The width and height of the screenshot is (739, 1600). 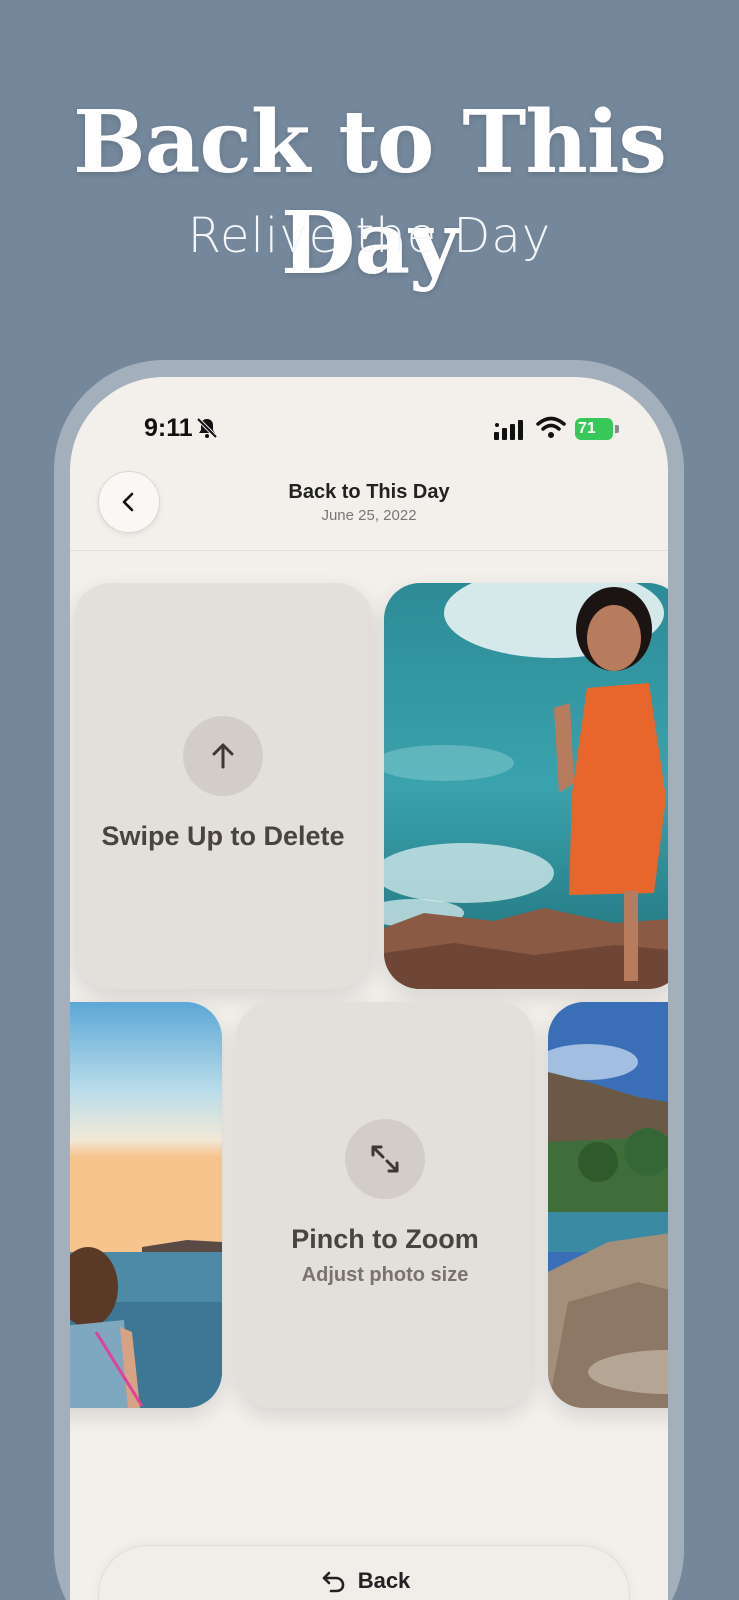 I want to click on photo-card-sunset-woman, so click(x=146, y=1205).